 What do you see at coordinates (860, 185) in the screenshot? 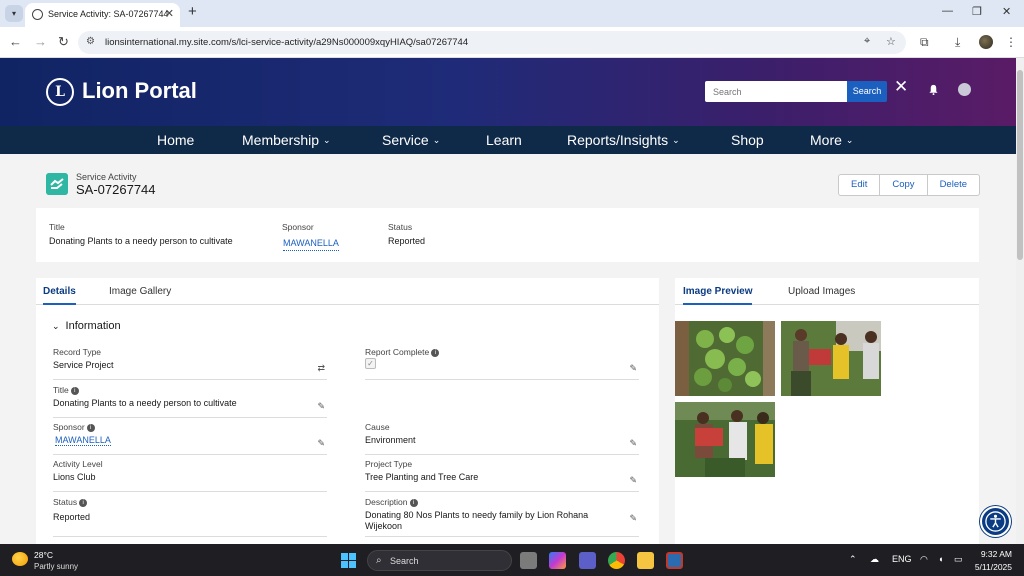
I see `edit-button: Edit` at bounding box center [860, 185].